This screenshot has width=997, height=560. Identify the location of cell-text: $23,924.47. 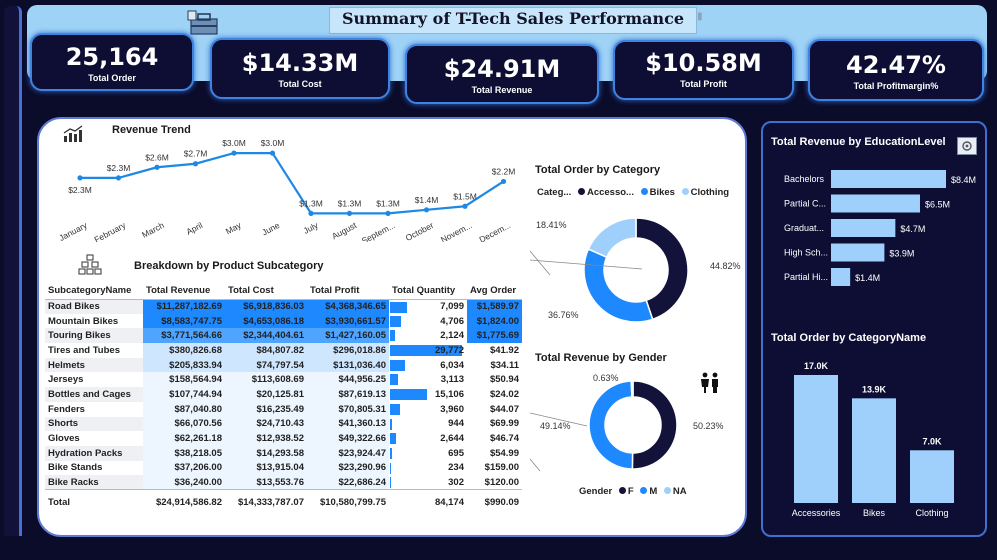
(362, 453).